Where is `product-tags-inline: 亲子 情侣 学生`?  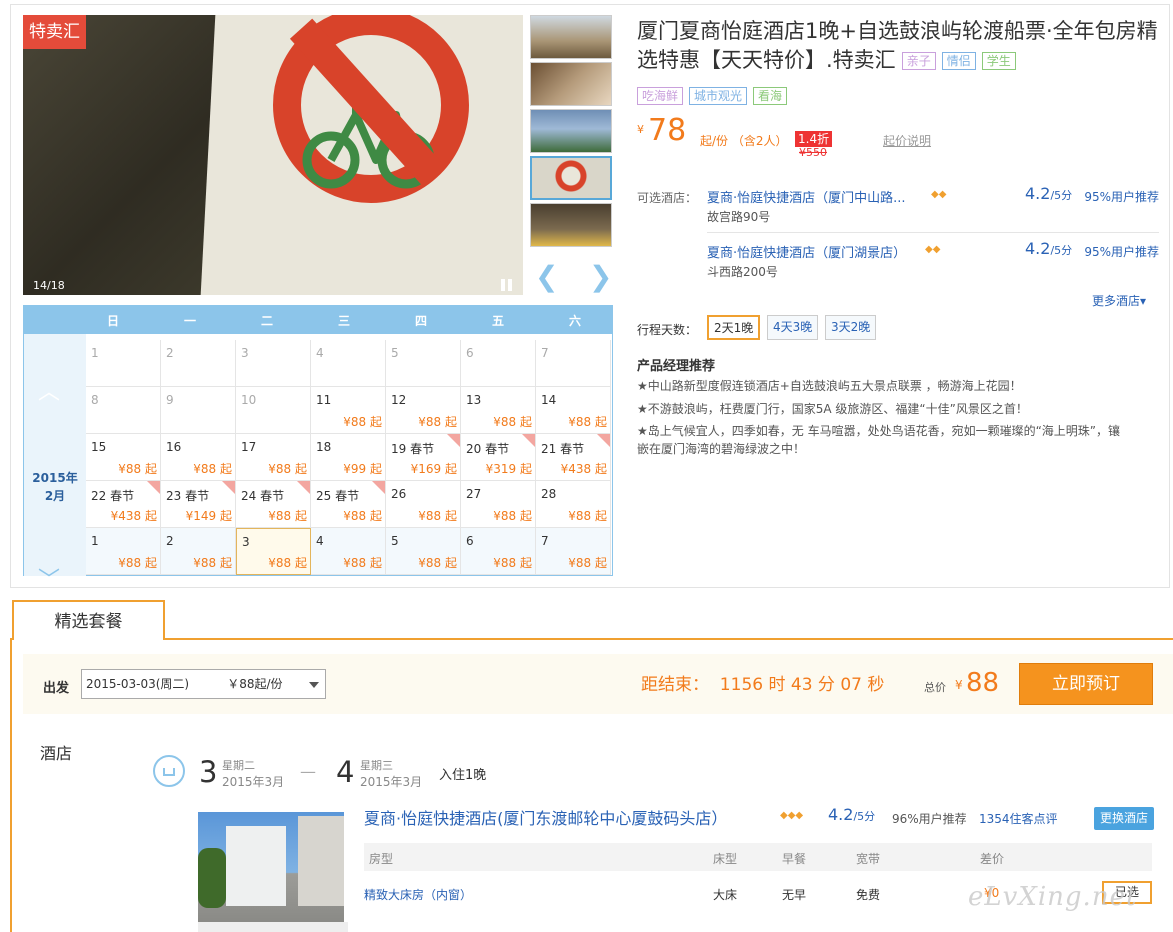
product-tags-inline: 亲子 情侣 学生 is located at coordinates (956, 60).